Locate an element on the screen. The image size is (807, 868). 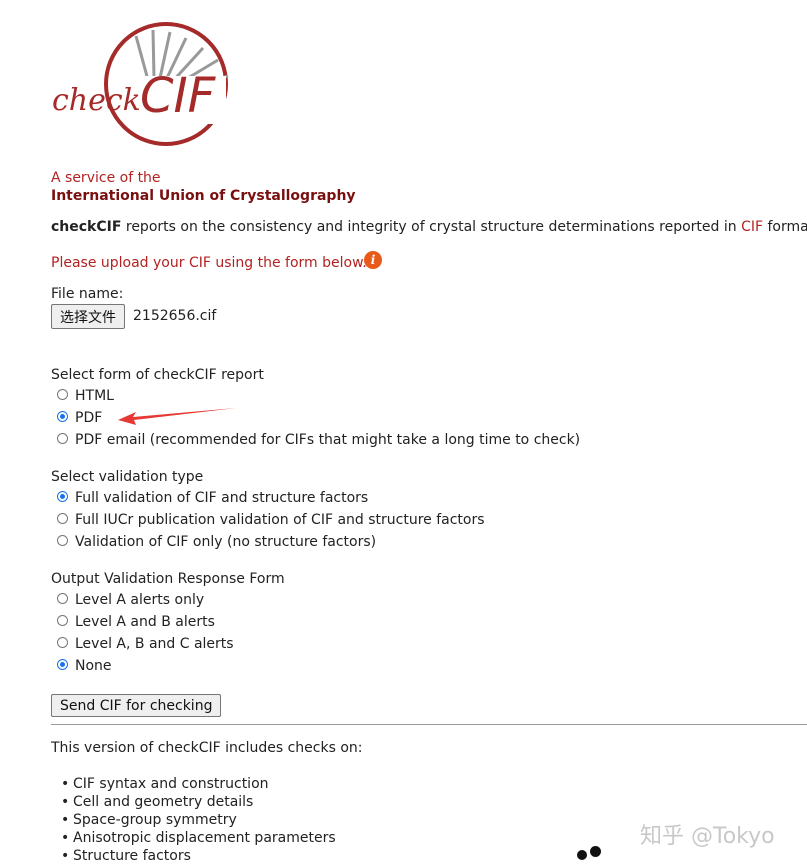
watermark: 知乎 @Tokyo is located at coordinates (707, 836).